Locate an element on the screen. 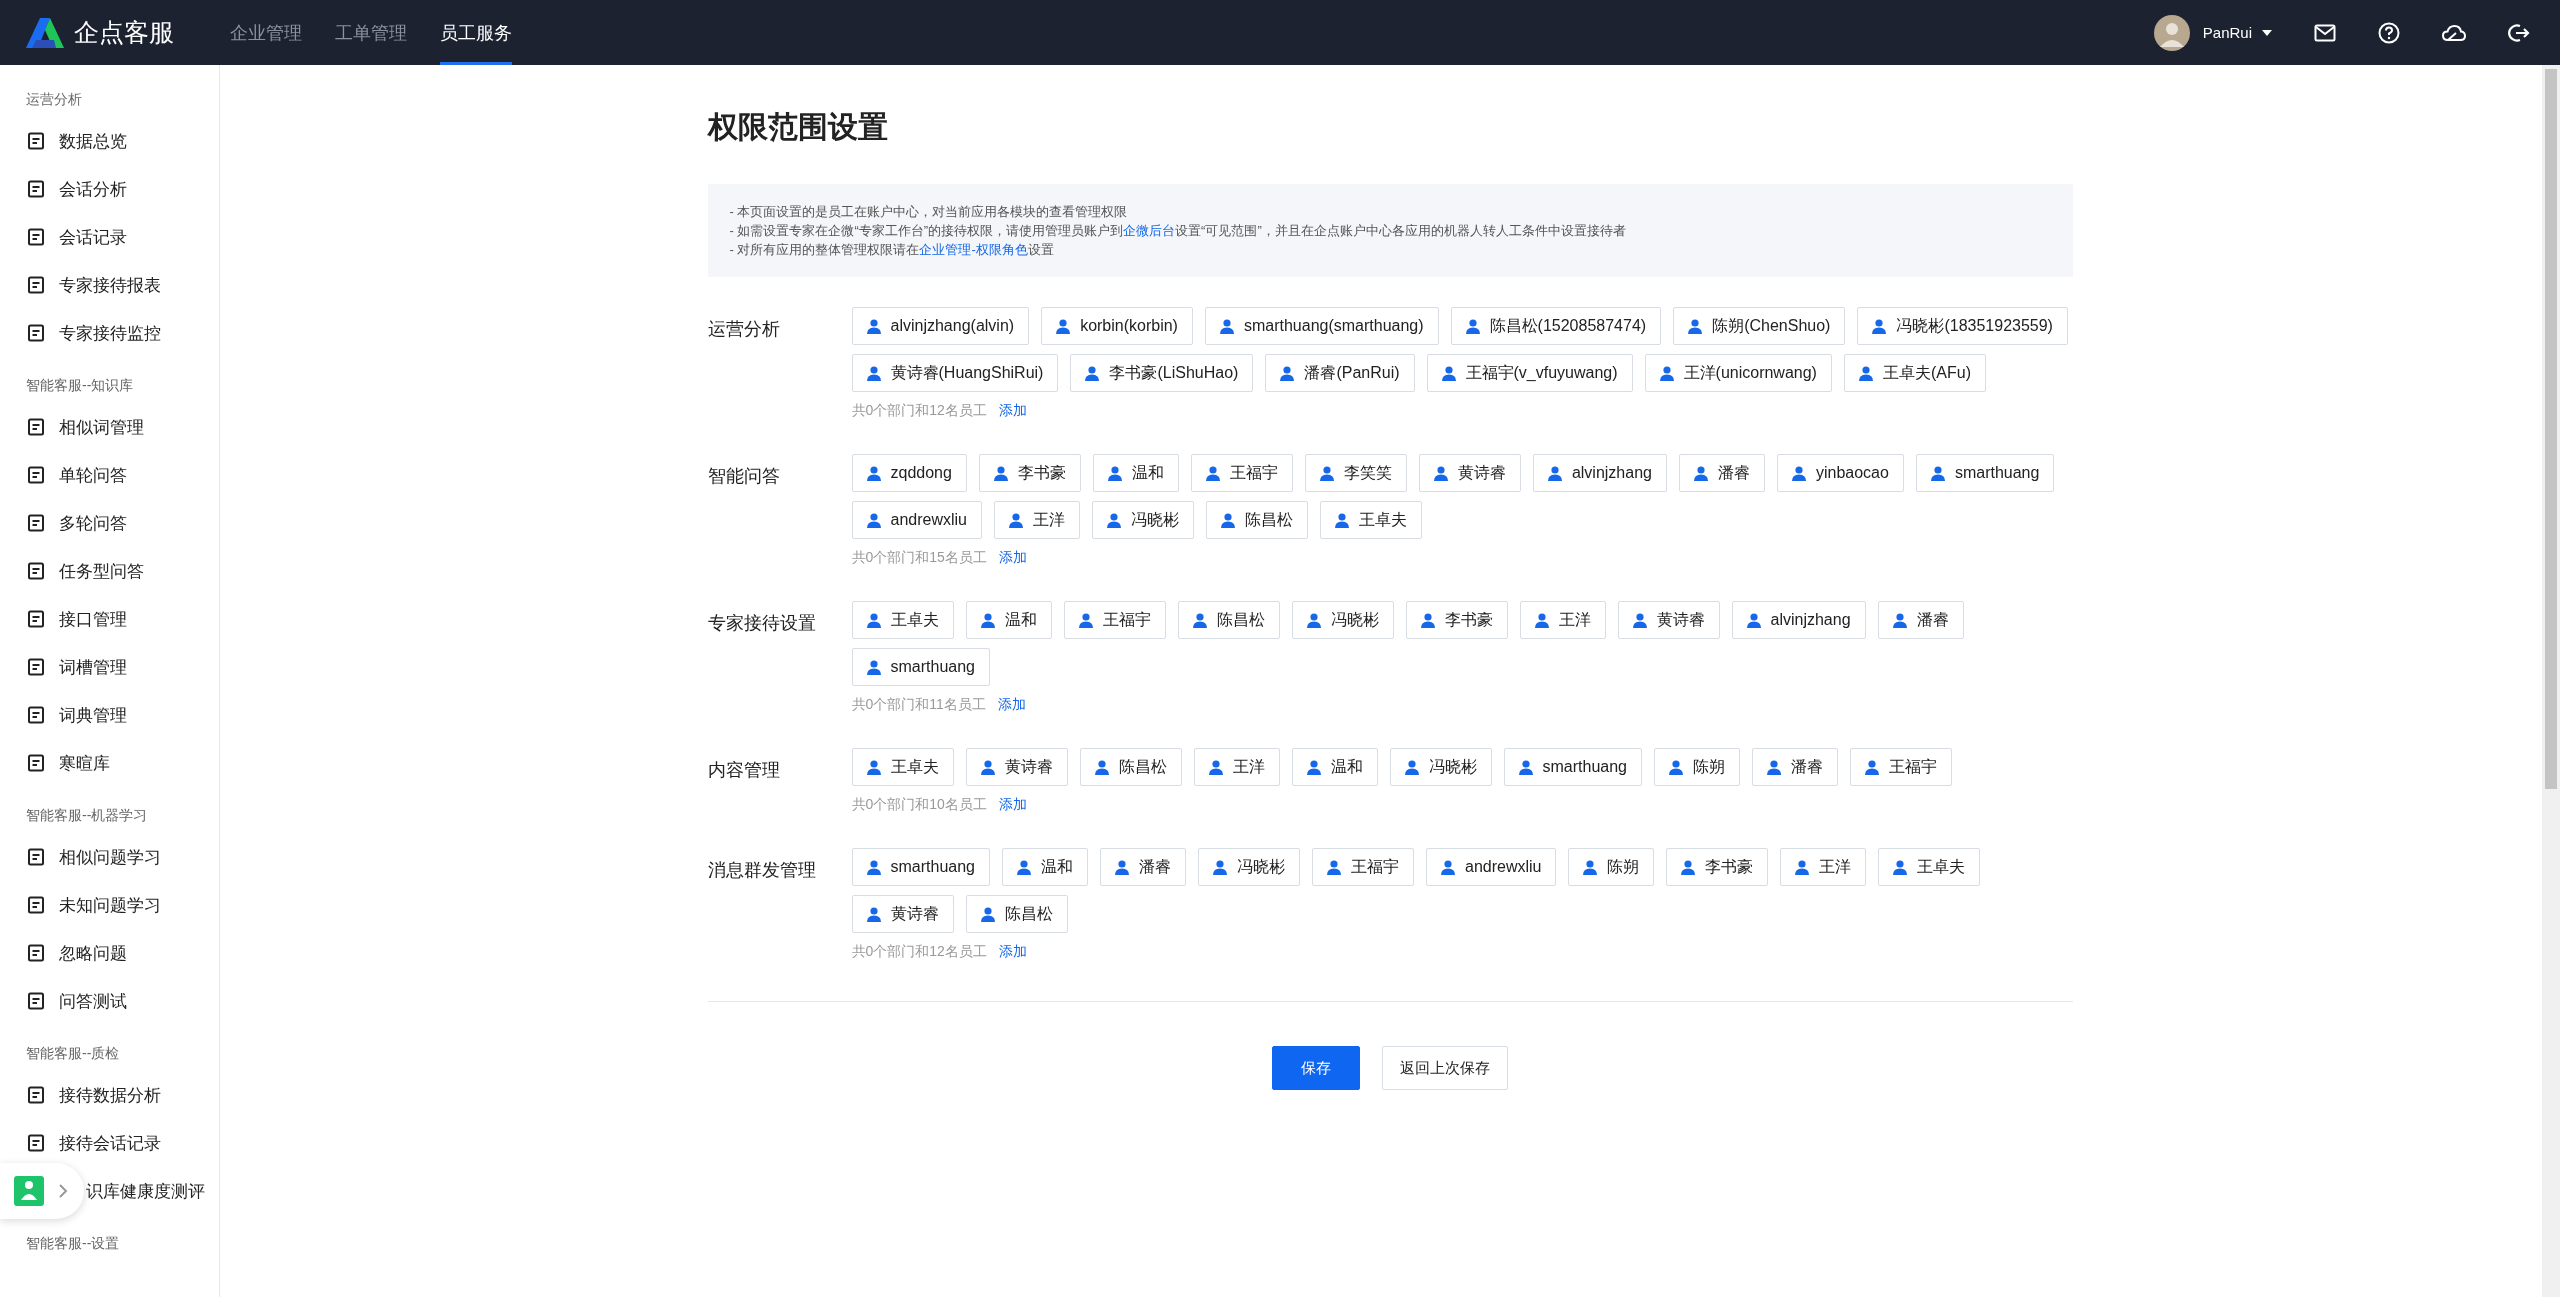  chevron-icon is located at coordinates (63, 1191).